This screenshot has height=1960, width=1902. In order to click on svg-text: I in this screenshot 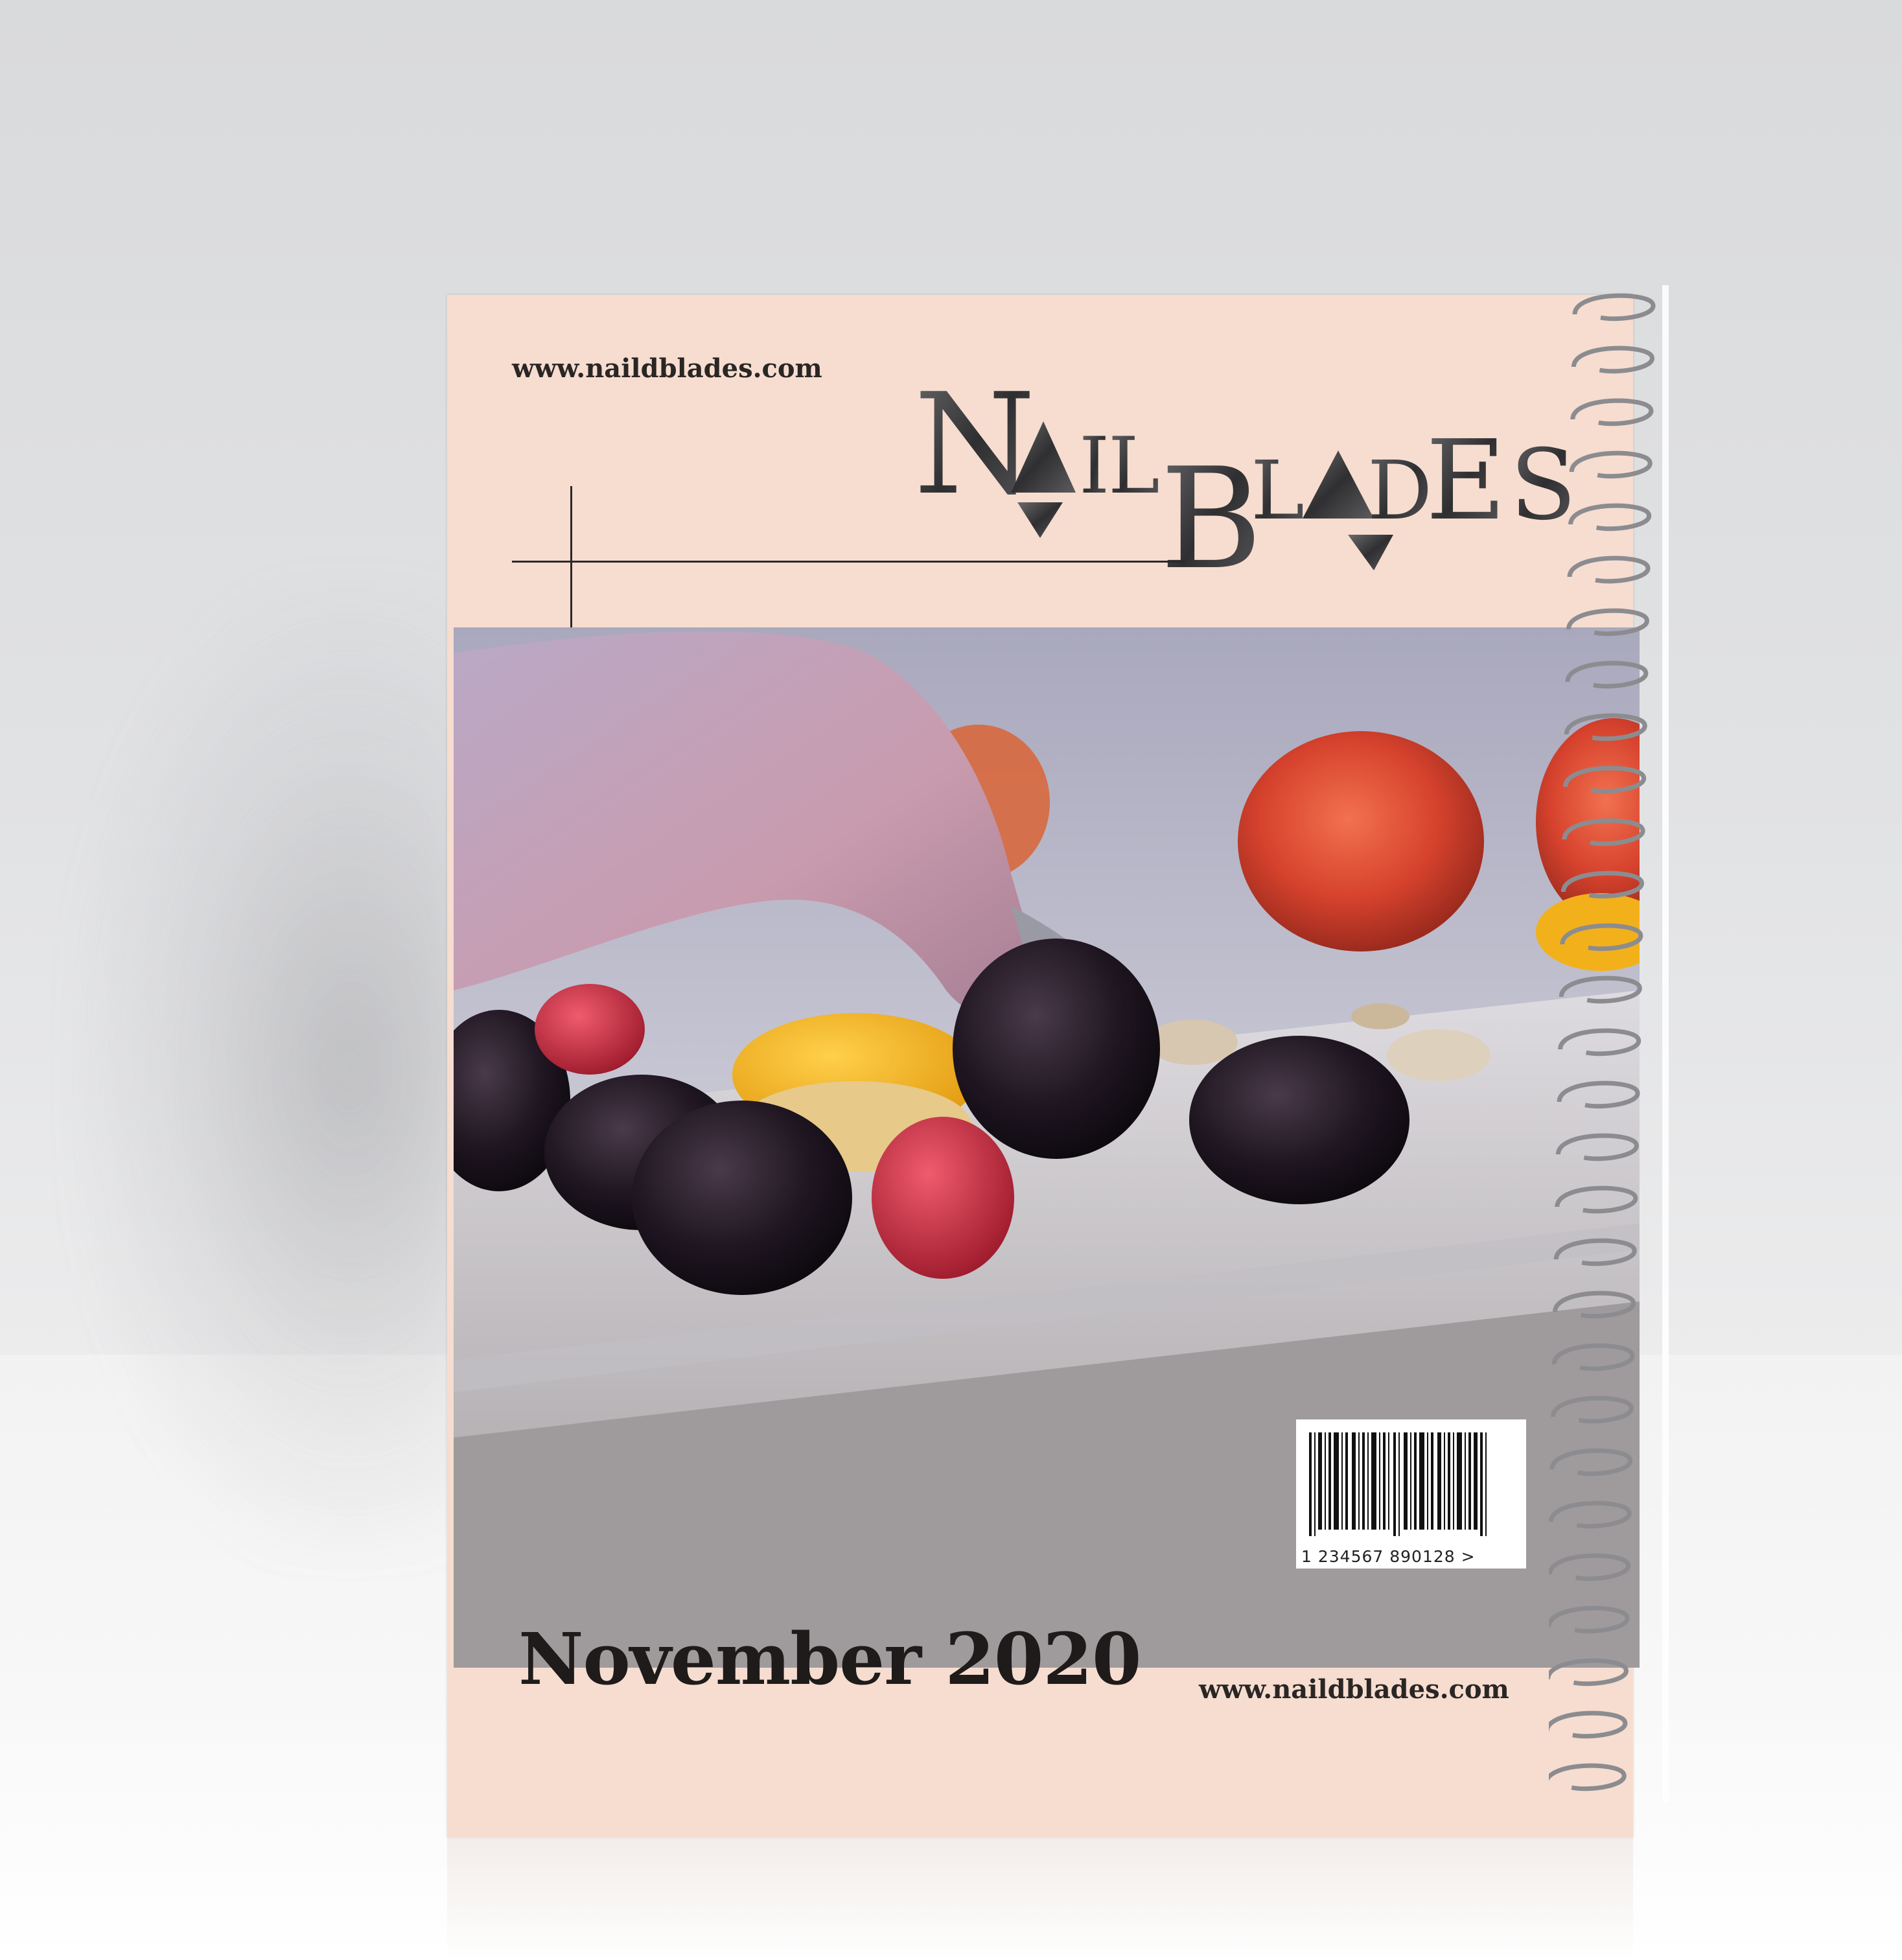, I will do `click(1094, 466)`.